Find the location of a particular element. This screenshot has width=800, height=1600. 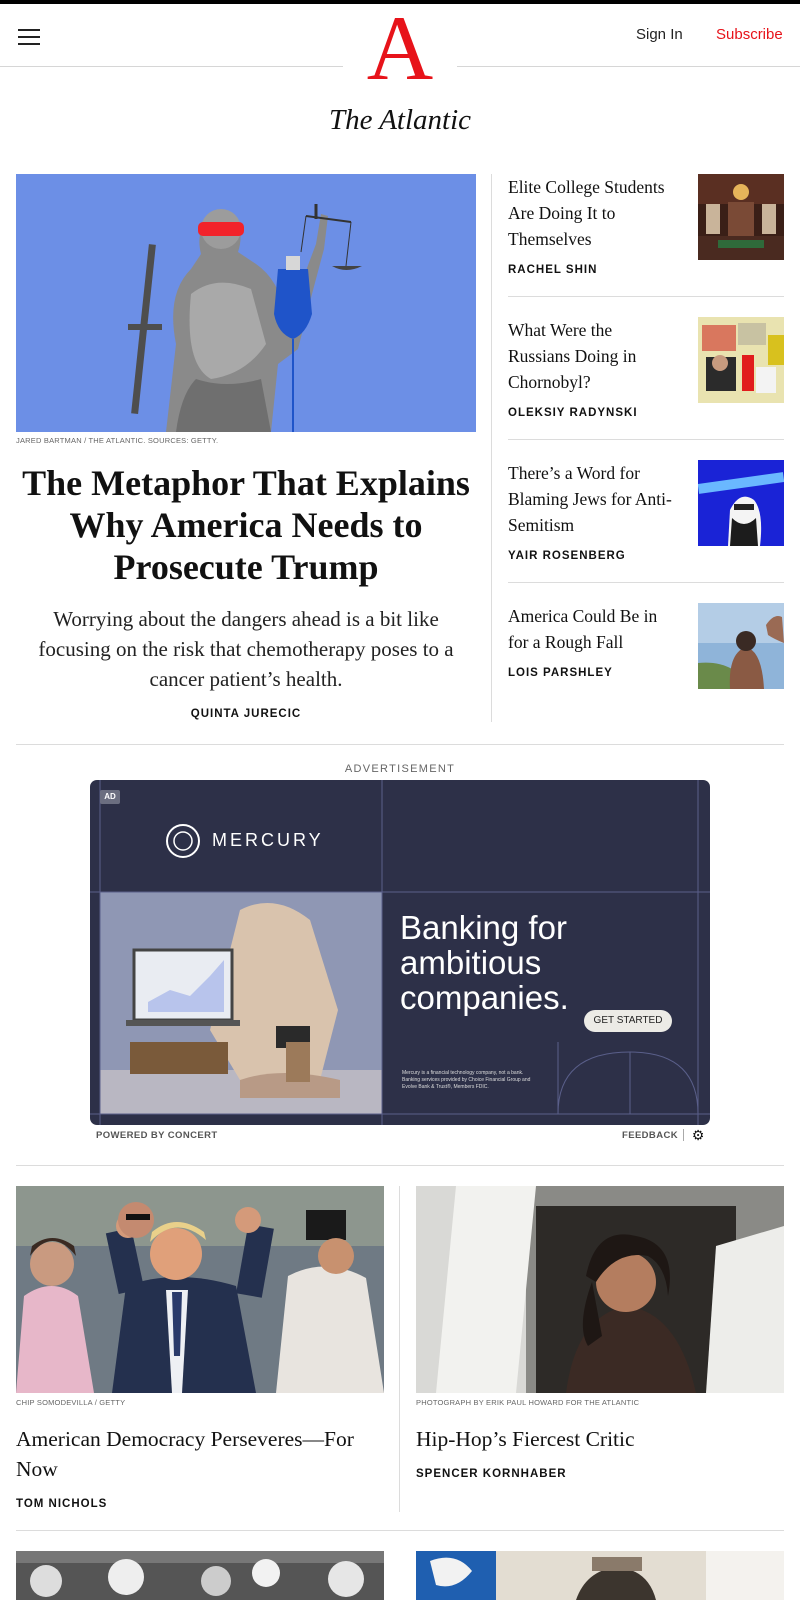

header-rule-right is located at coordinates (628, 66).